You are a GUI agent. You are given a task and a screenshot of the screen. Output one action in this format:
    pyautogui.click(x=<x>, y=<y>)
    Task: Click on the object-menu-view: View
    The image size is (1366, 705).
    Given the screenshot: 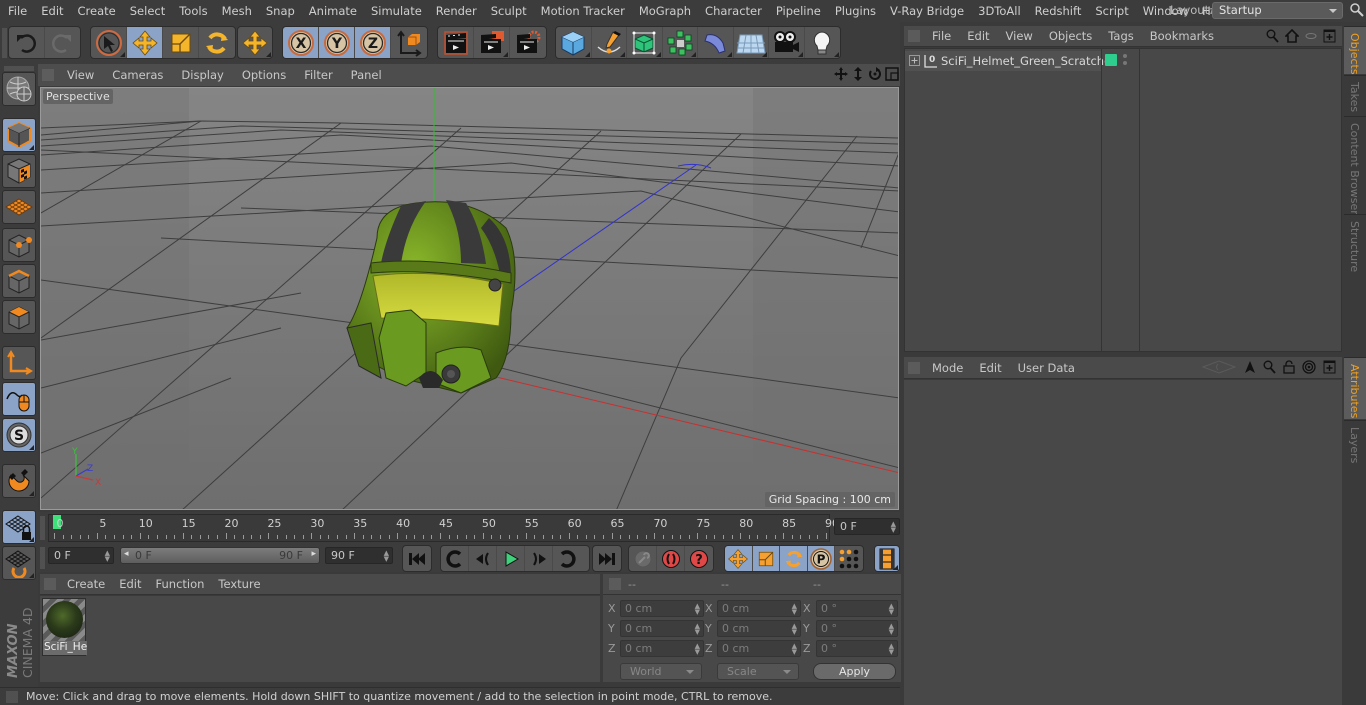 What is the action you would take?
    pyautogui.click(x=1019, y=36)
    